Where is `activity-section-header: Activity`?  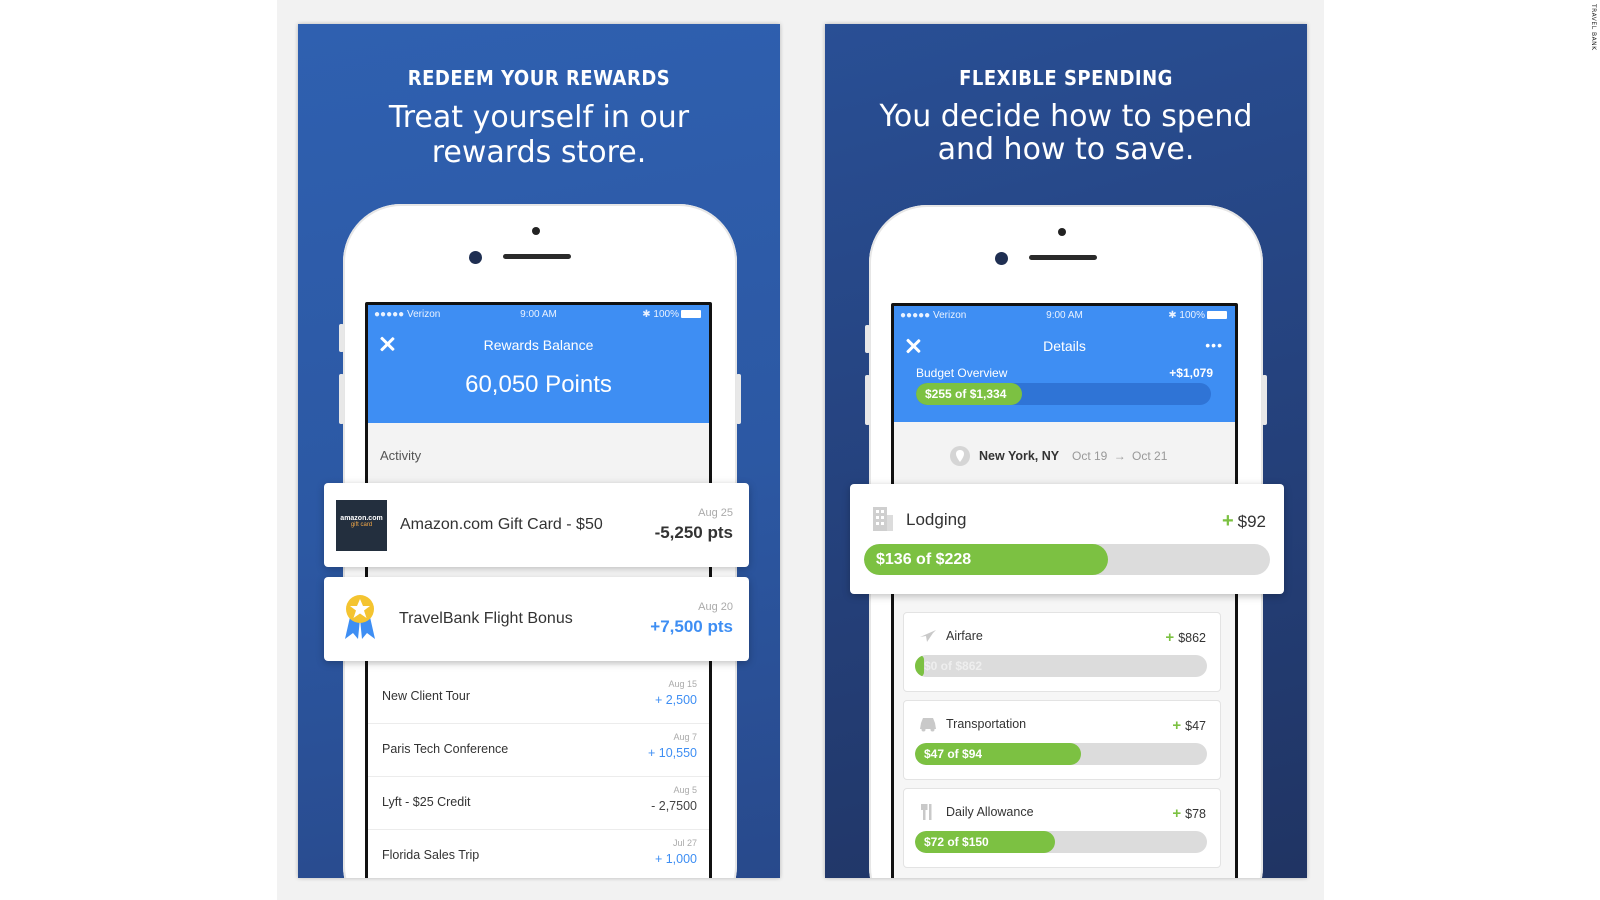 activity-section-header: Activity is located at coordinates (538, 454).